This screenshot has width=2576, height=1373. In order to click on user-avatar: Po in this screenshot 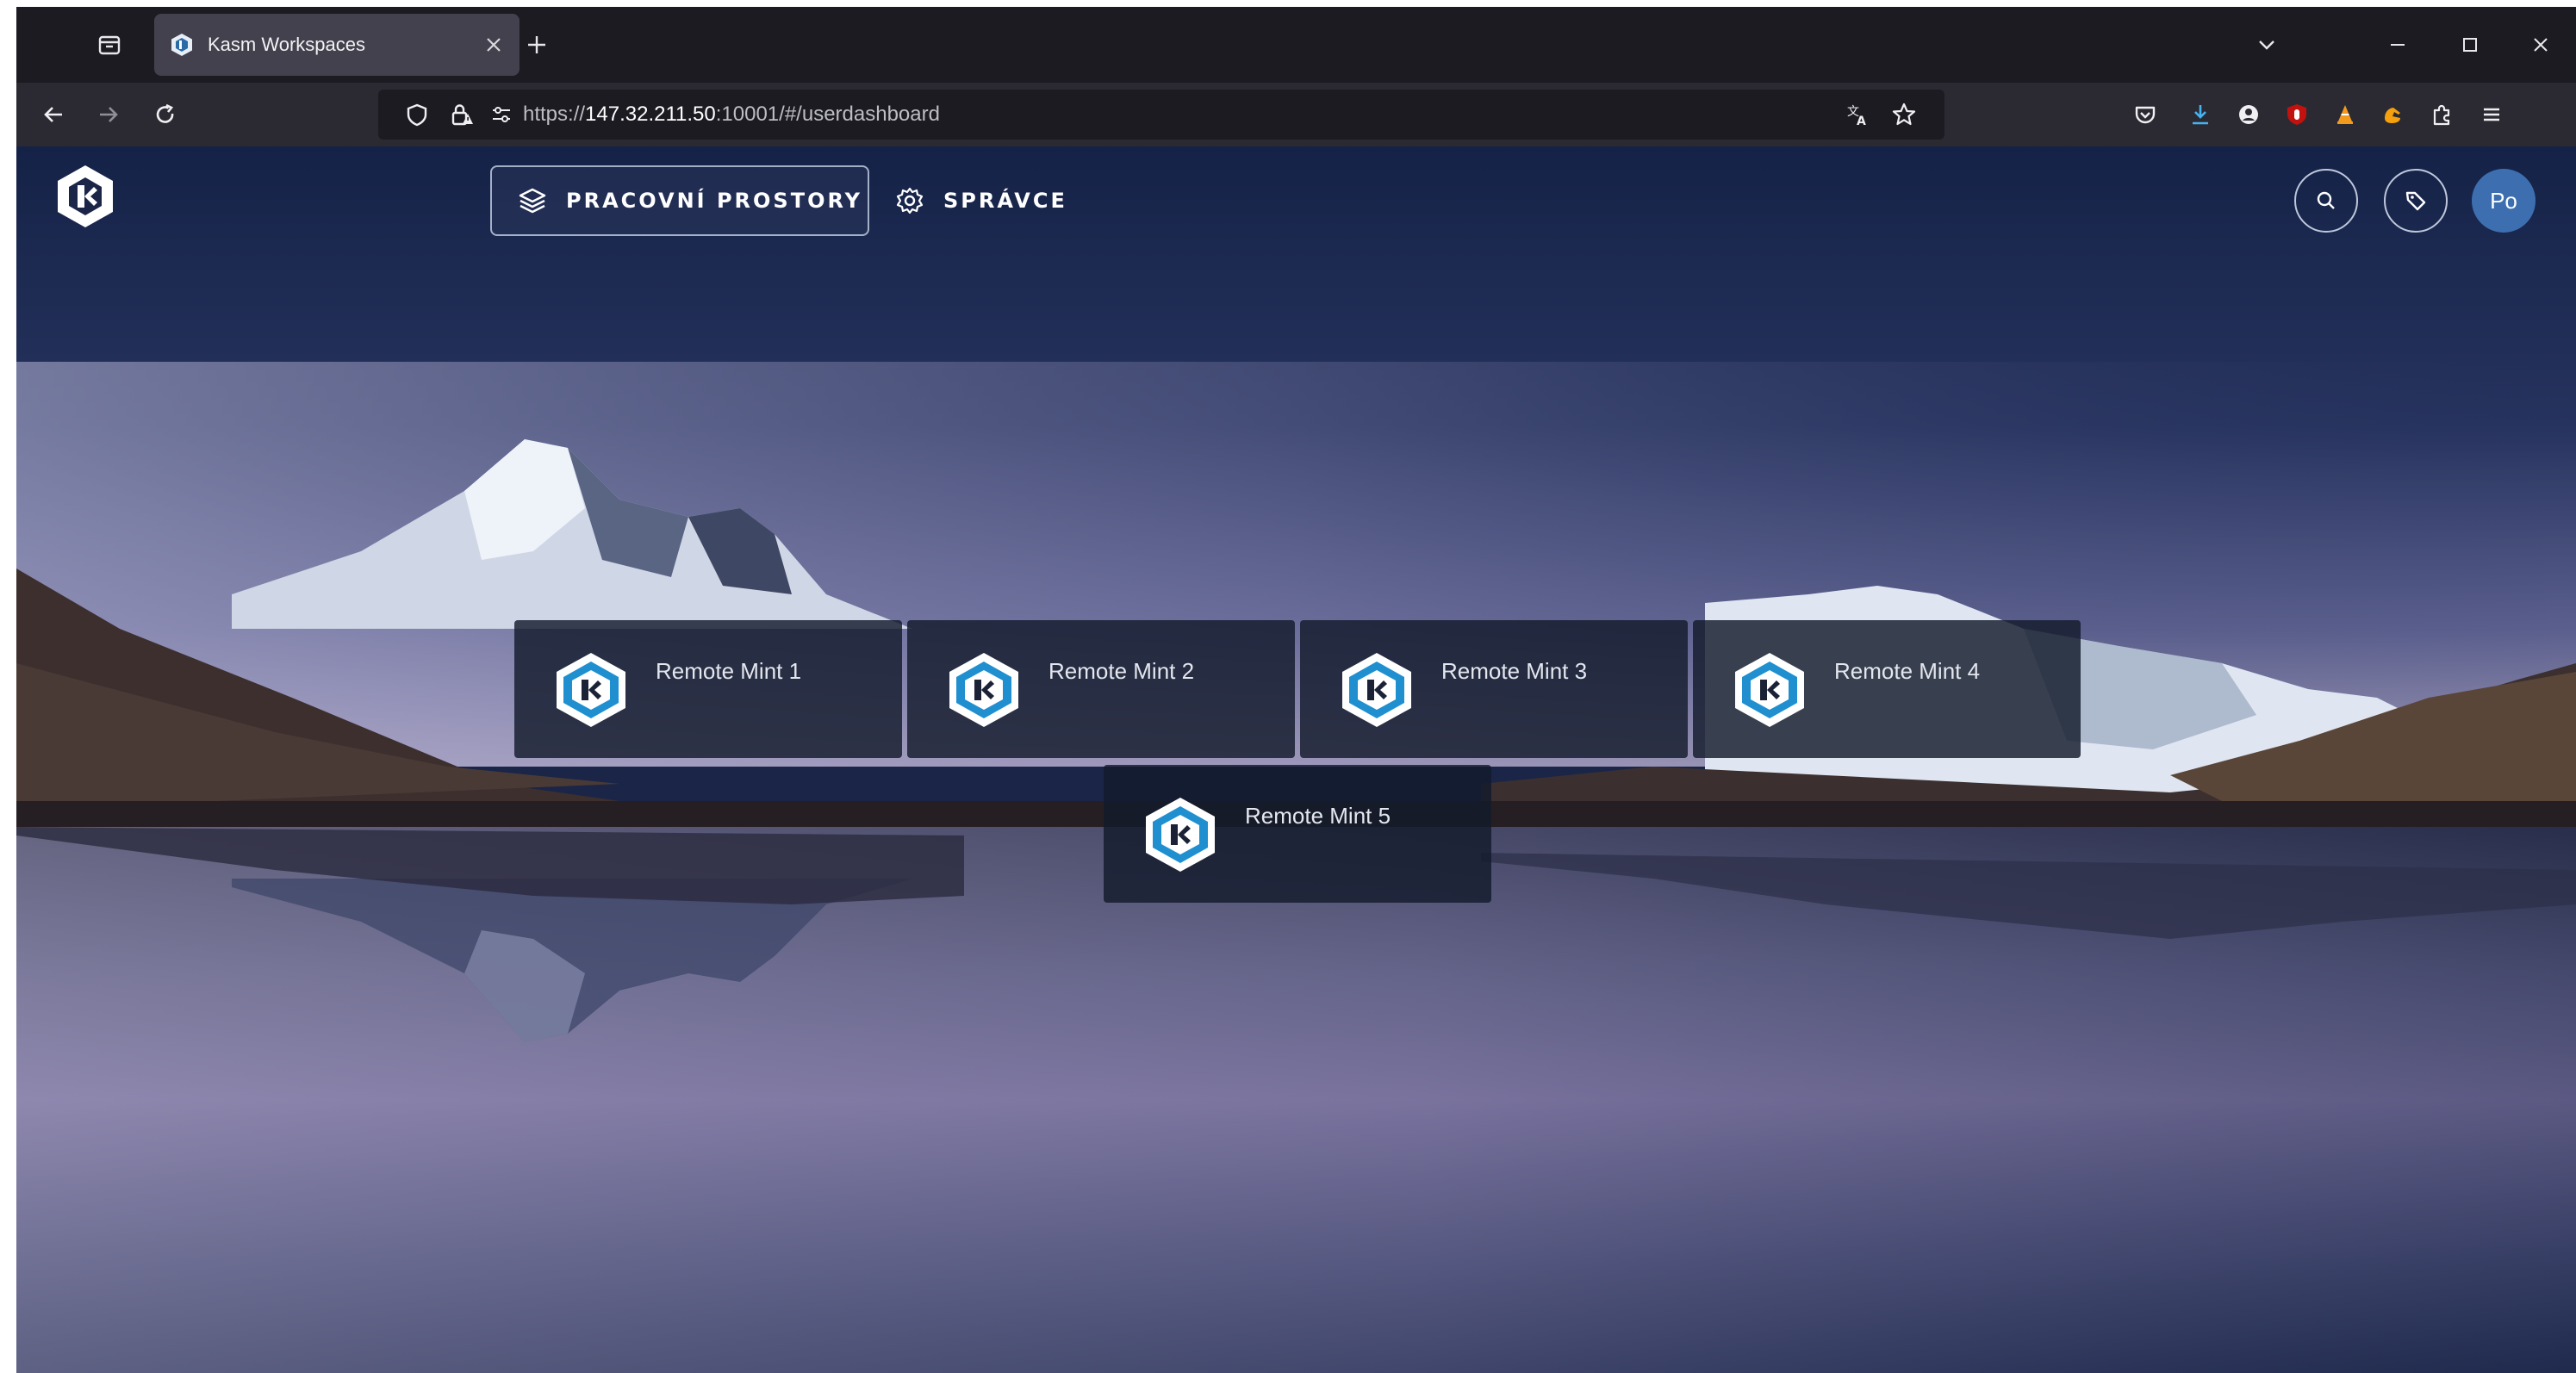, I will do `click(2504, 201)`.